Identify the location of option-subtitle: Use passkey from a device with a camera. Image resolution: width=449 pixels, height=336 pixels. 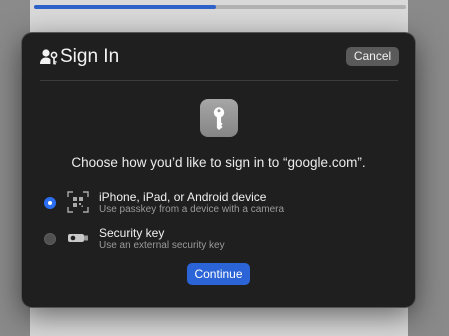
(192, 209).